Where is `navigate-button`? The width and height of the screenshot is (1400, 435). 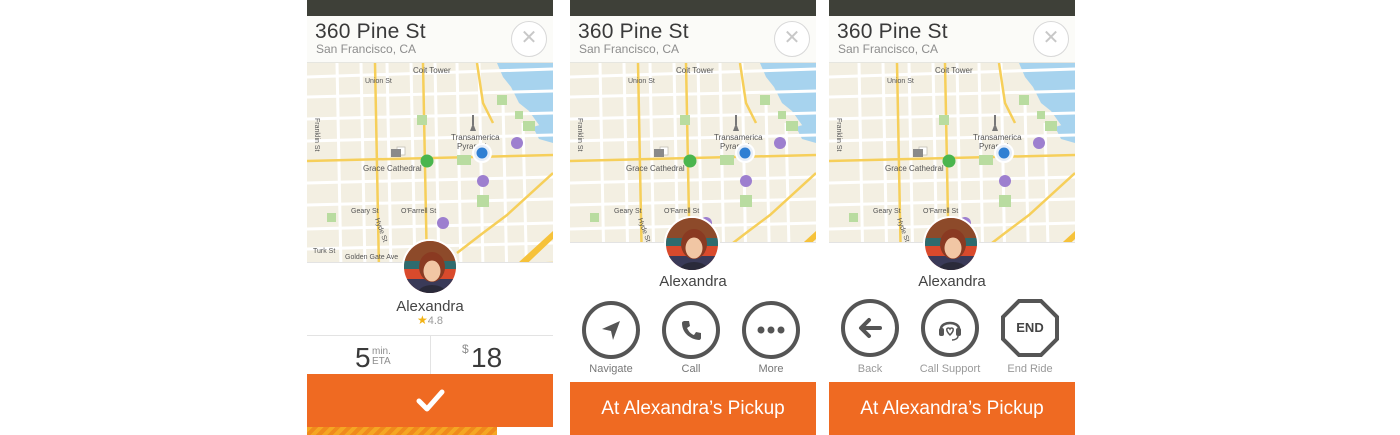 navigate-button is located at coordinates (611, 330).